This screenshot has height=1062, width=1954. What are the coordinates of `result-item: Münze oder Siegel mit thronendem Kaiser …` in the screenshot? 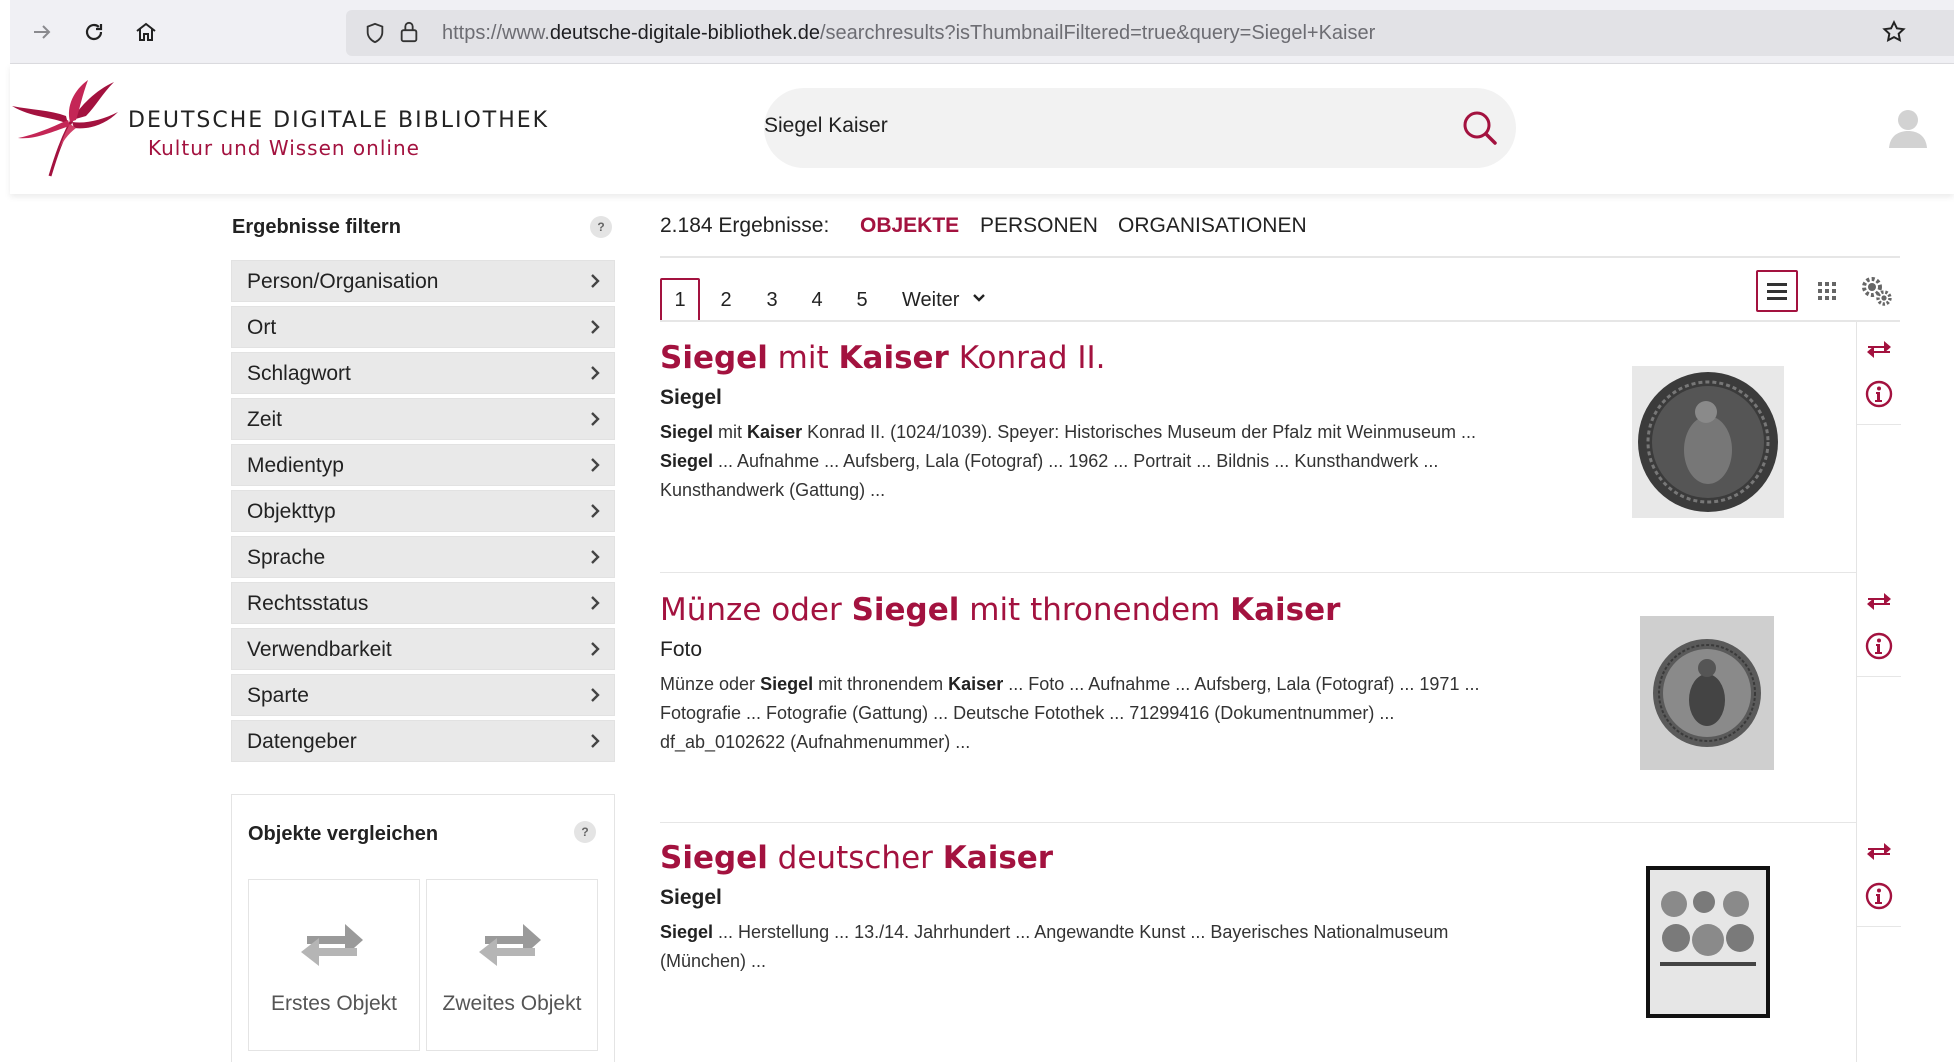 It's located at (1258, 708).